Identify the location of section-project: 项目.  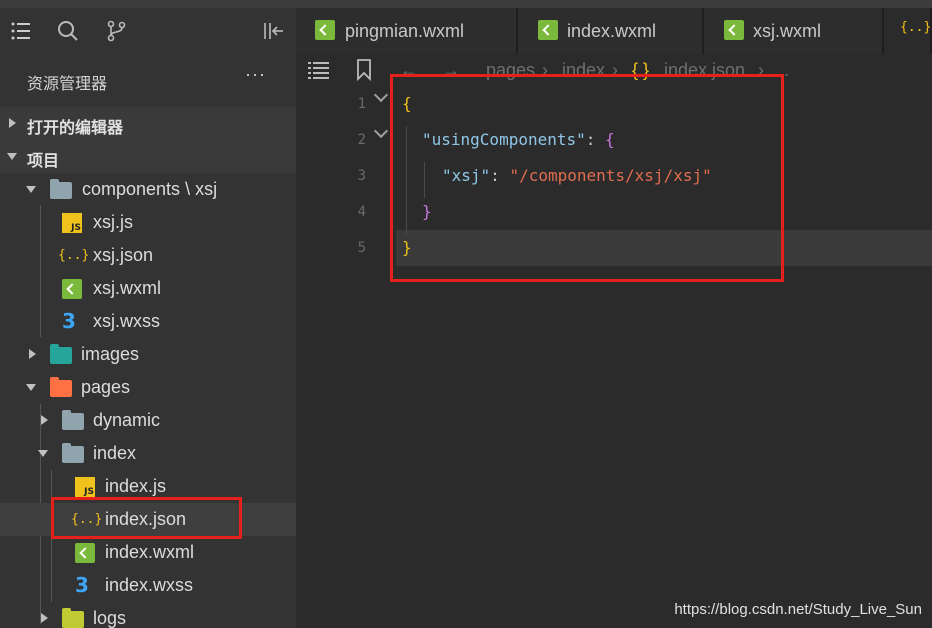
(148, 156).